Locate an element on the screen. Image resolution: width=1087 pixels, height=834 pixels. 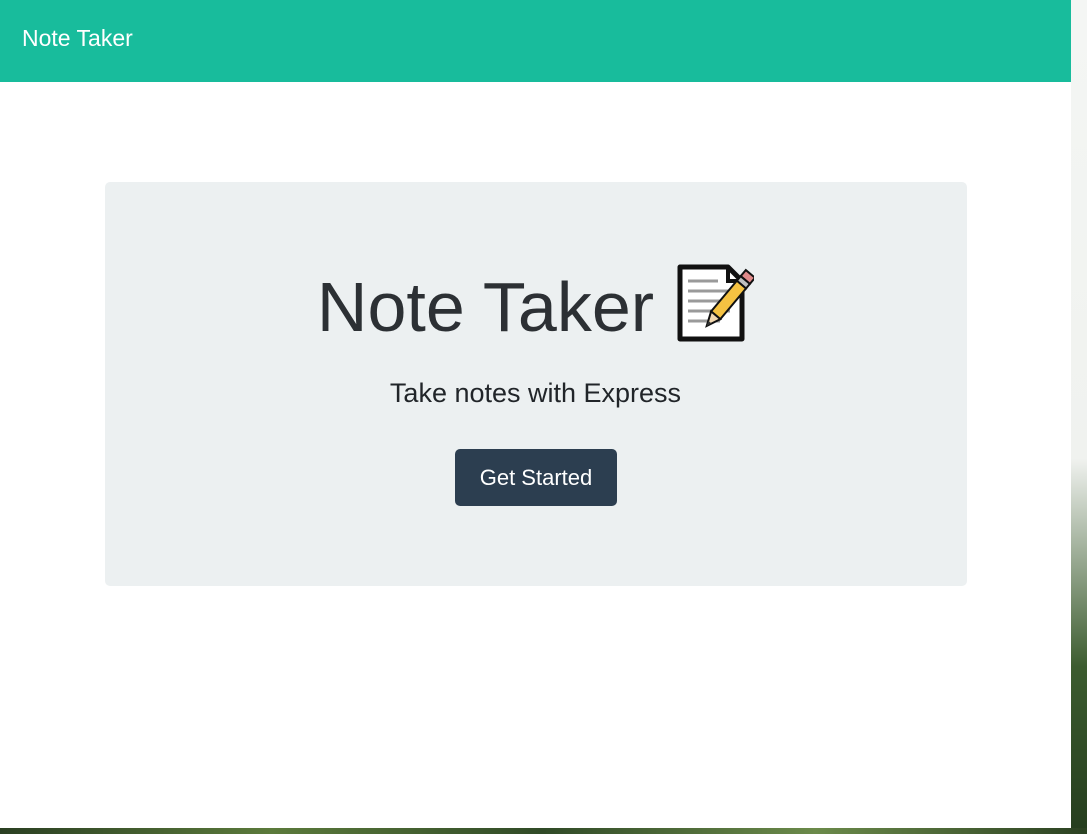
memo-icon is located at coordinates (715, 313).